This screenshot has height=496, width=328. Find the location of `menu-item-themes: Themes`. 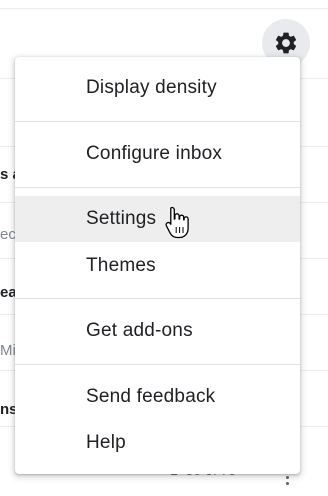

menu-item-themes: Themes is located at coordinates (157, 266).